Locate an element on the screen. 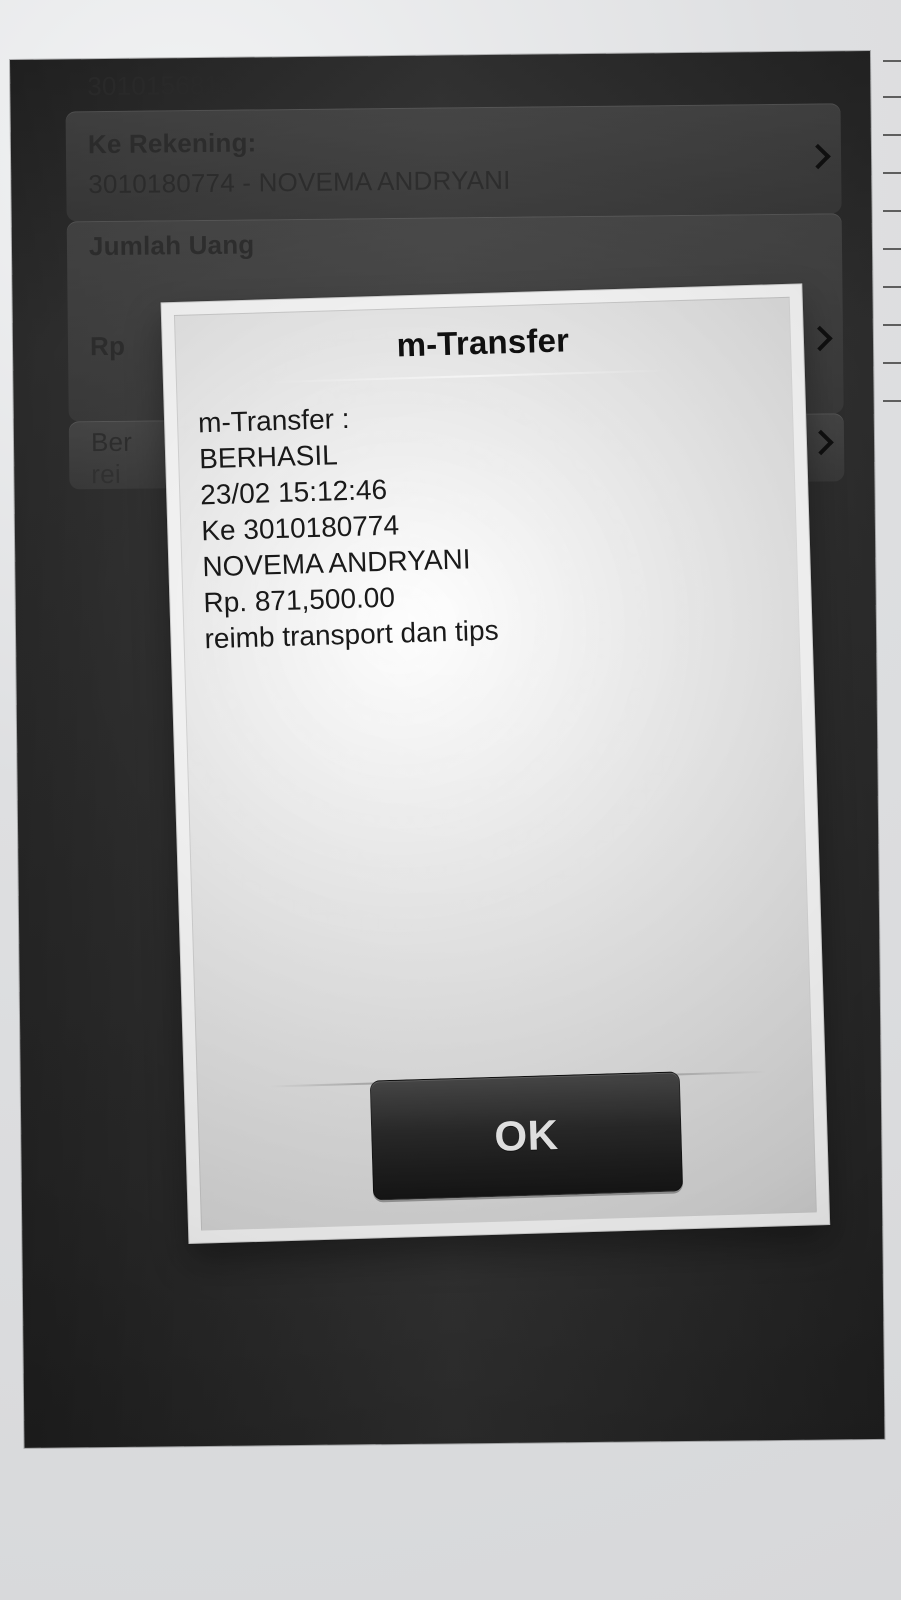  currency-prefix: Rp is located at coordinates (107, 346).